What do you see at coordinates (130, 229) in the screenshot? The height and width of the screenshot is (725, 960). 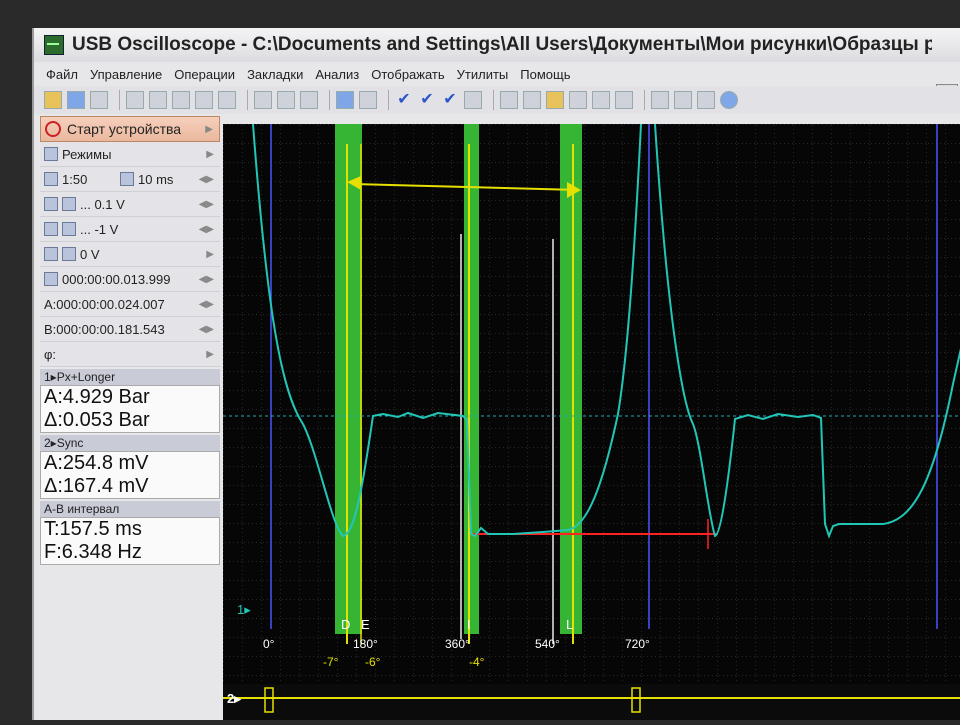 I see `ch2-scale-row: ... -1 V ◀▶` at bounding box center [130, 229].